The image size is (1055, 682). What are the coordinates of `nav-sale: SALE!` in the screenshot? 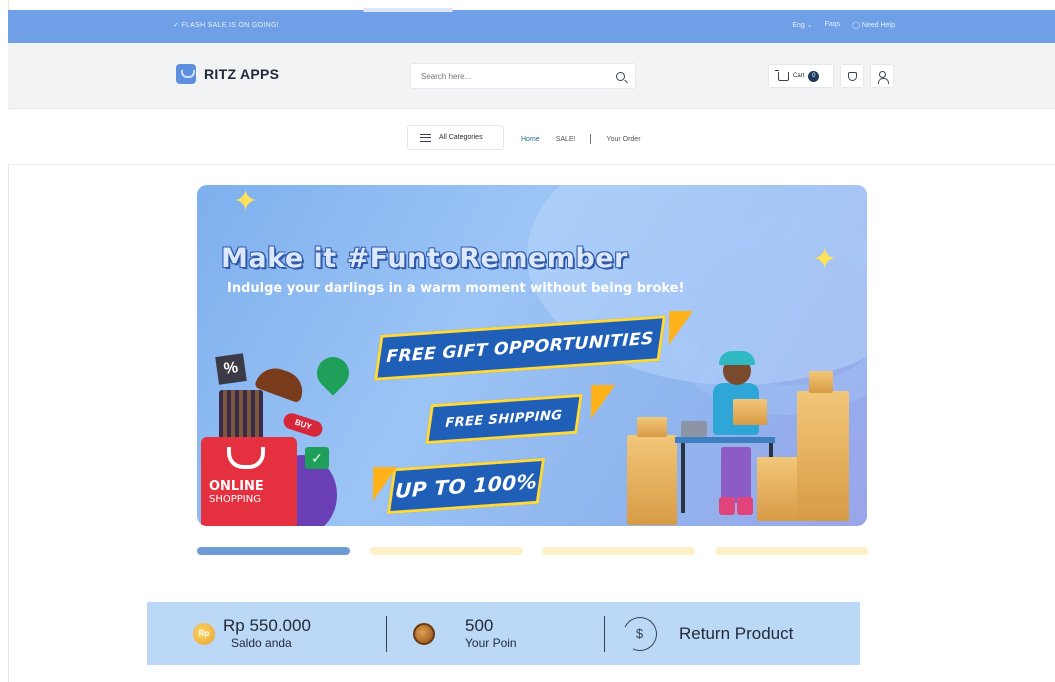 It's located at (566, 139).